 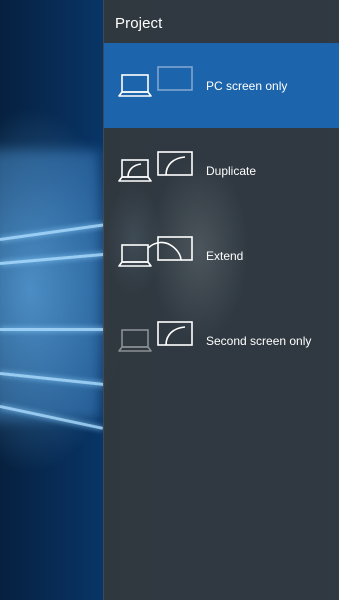 I want to click on duplicate-icon, so click(x=155, y=166).